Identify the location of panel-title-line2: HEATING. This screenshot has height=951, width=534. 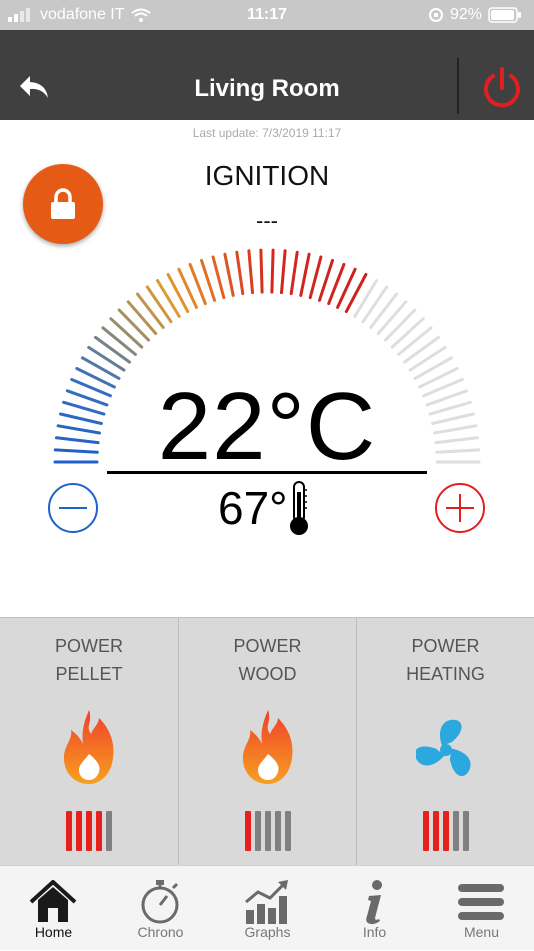
(445, 674).